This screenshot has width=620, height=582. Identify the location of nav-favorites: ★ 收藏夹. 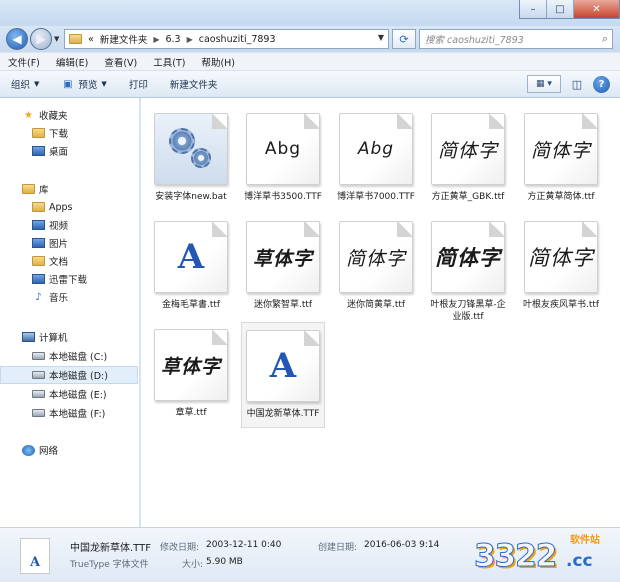
(45, 115).